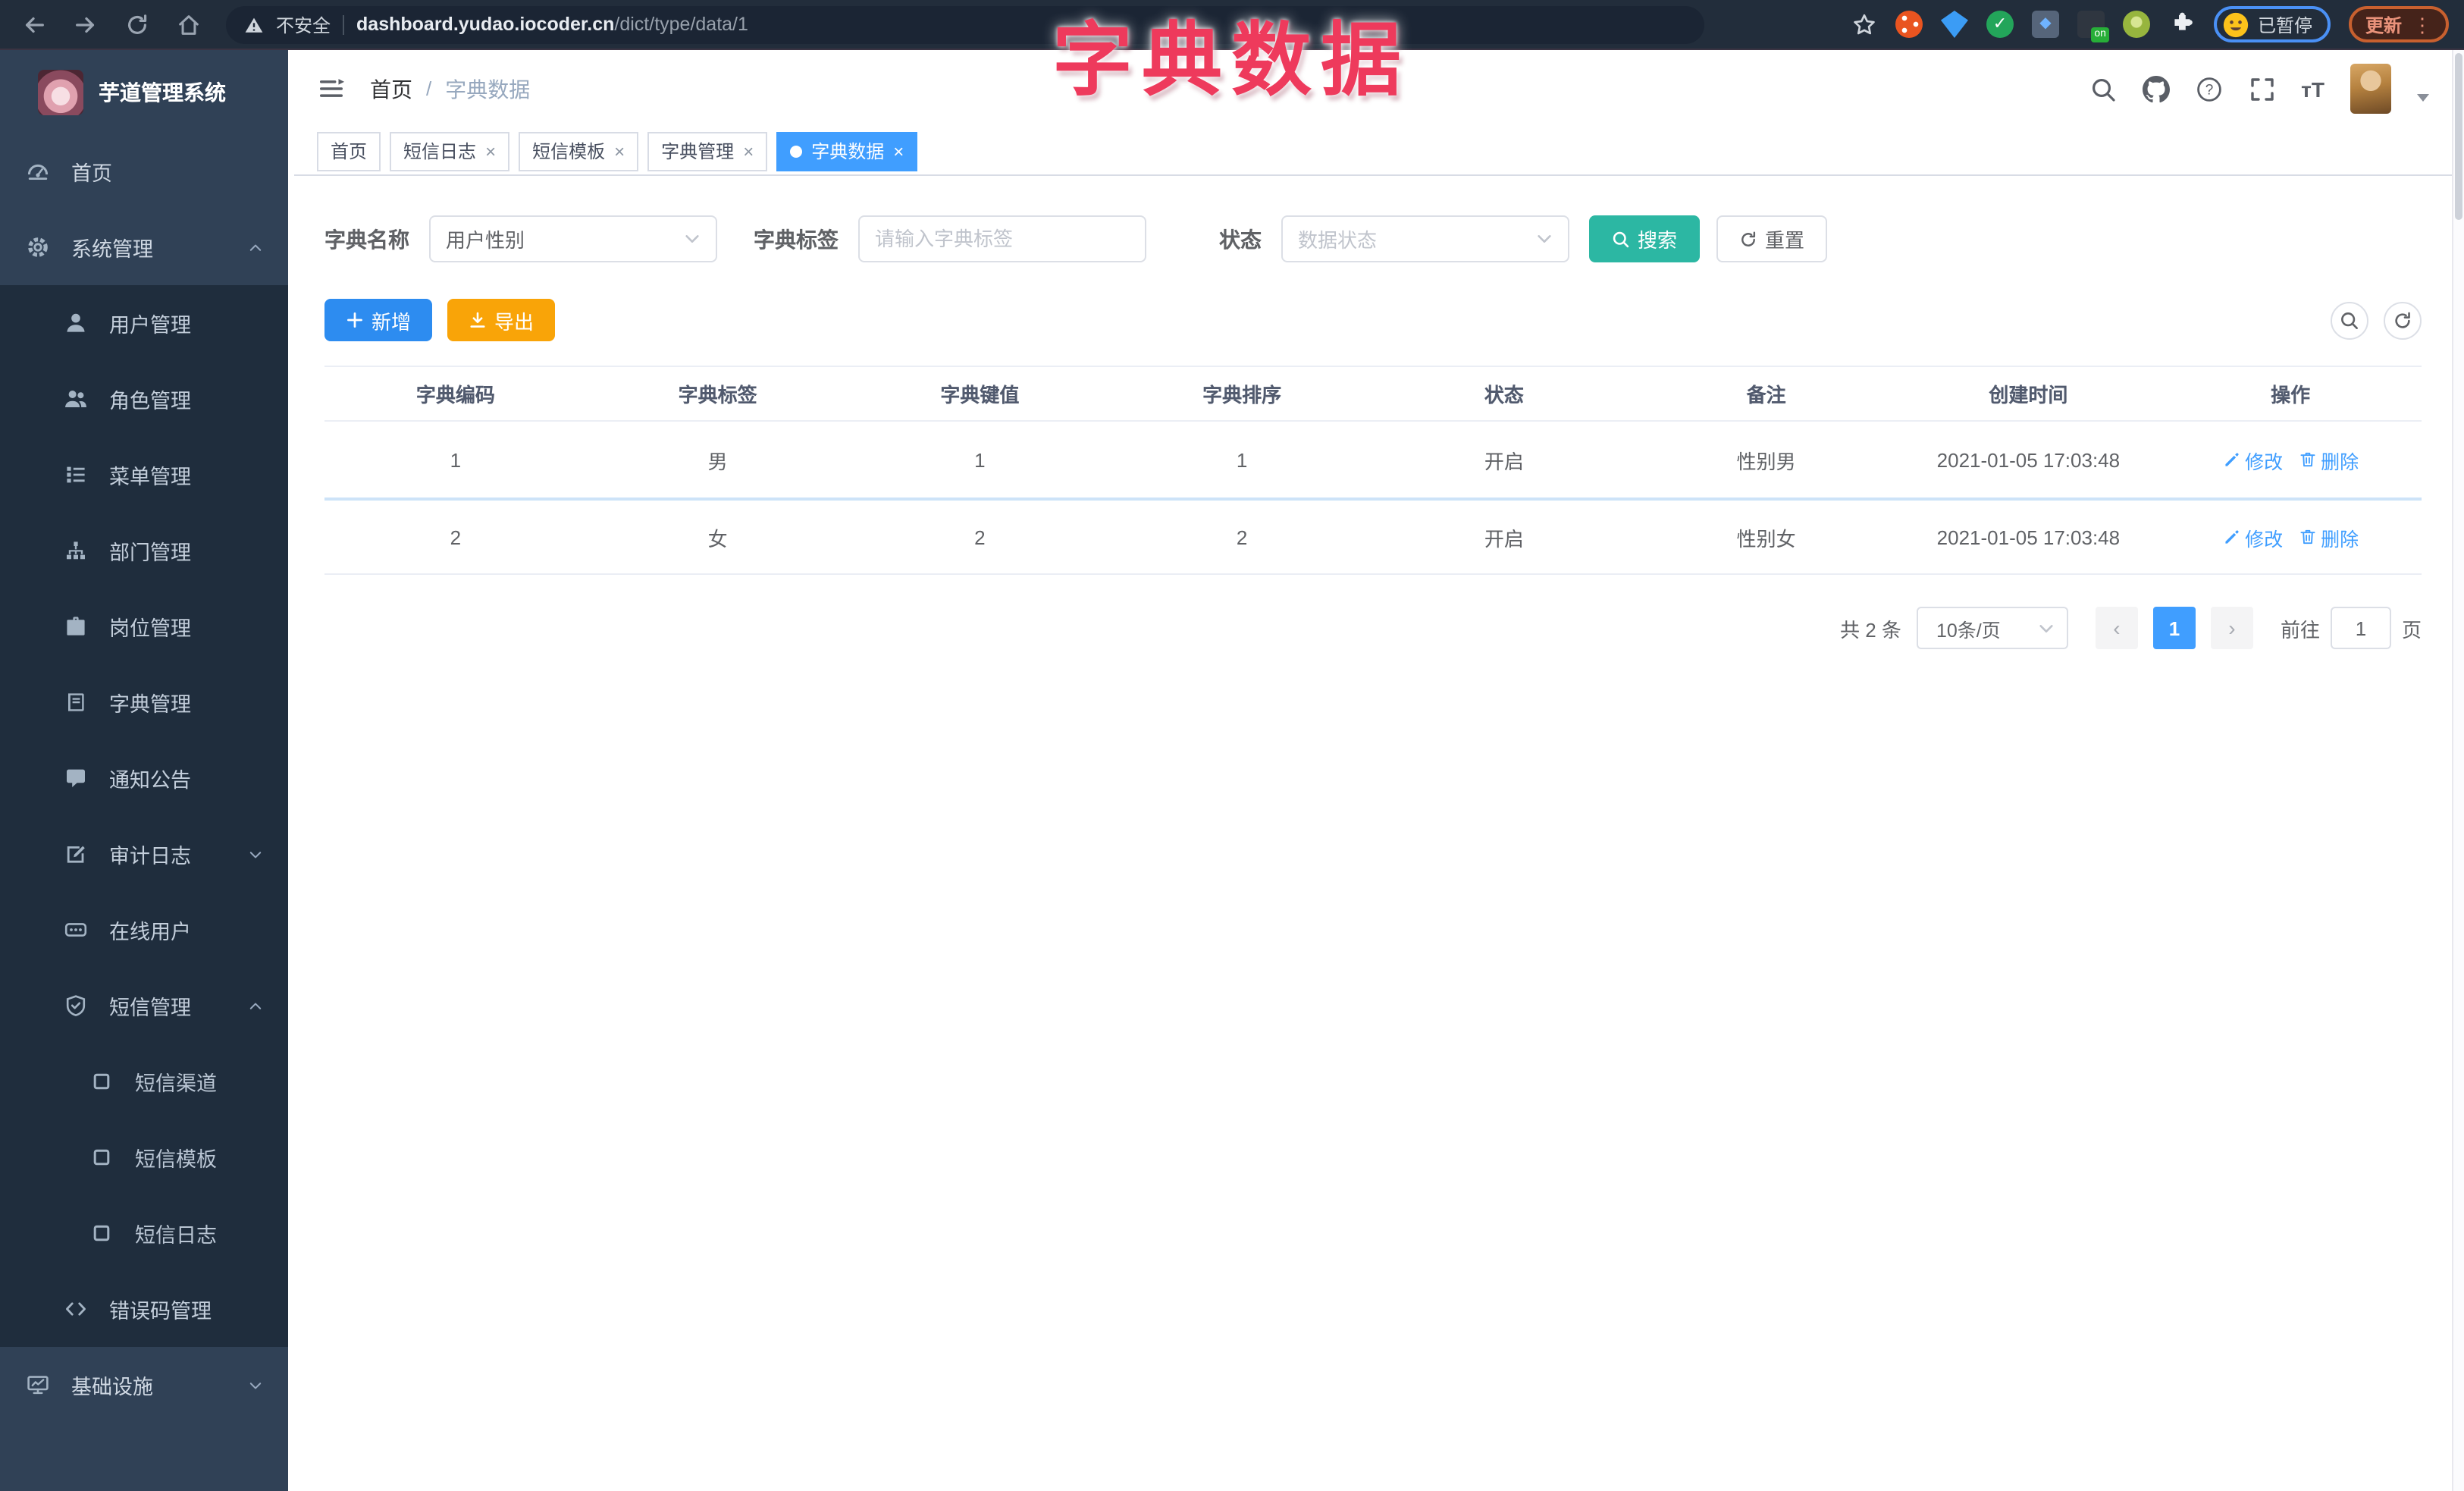 Image resolution: width=2464 pixels, height=1491 pixels. What do you see at coordinates (34, 24) in the screenshot?
I see `back-icon` at bounding box center [34, 24].